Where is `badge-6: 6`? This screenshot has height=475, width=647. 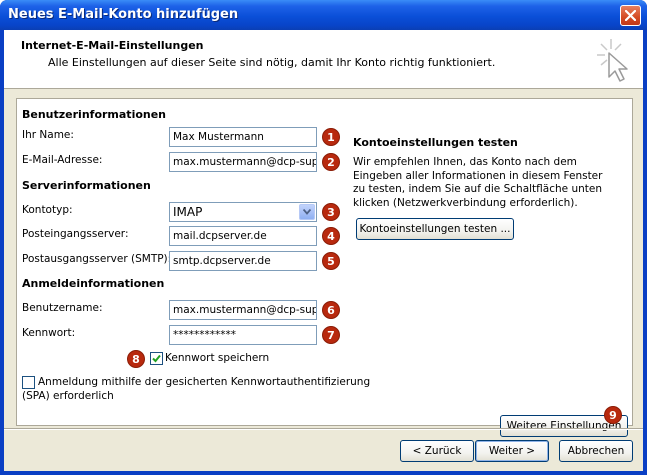 badge-6: 6 is located at coordinates (331, 310).